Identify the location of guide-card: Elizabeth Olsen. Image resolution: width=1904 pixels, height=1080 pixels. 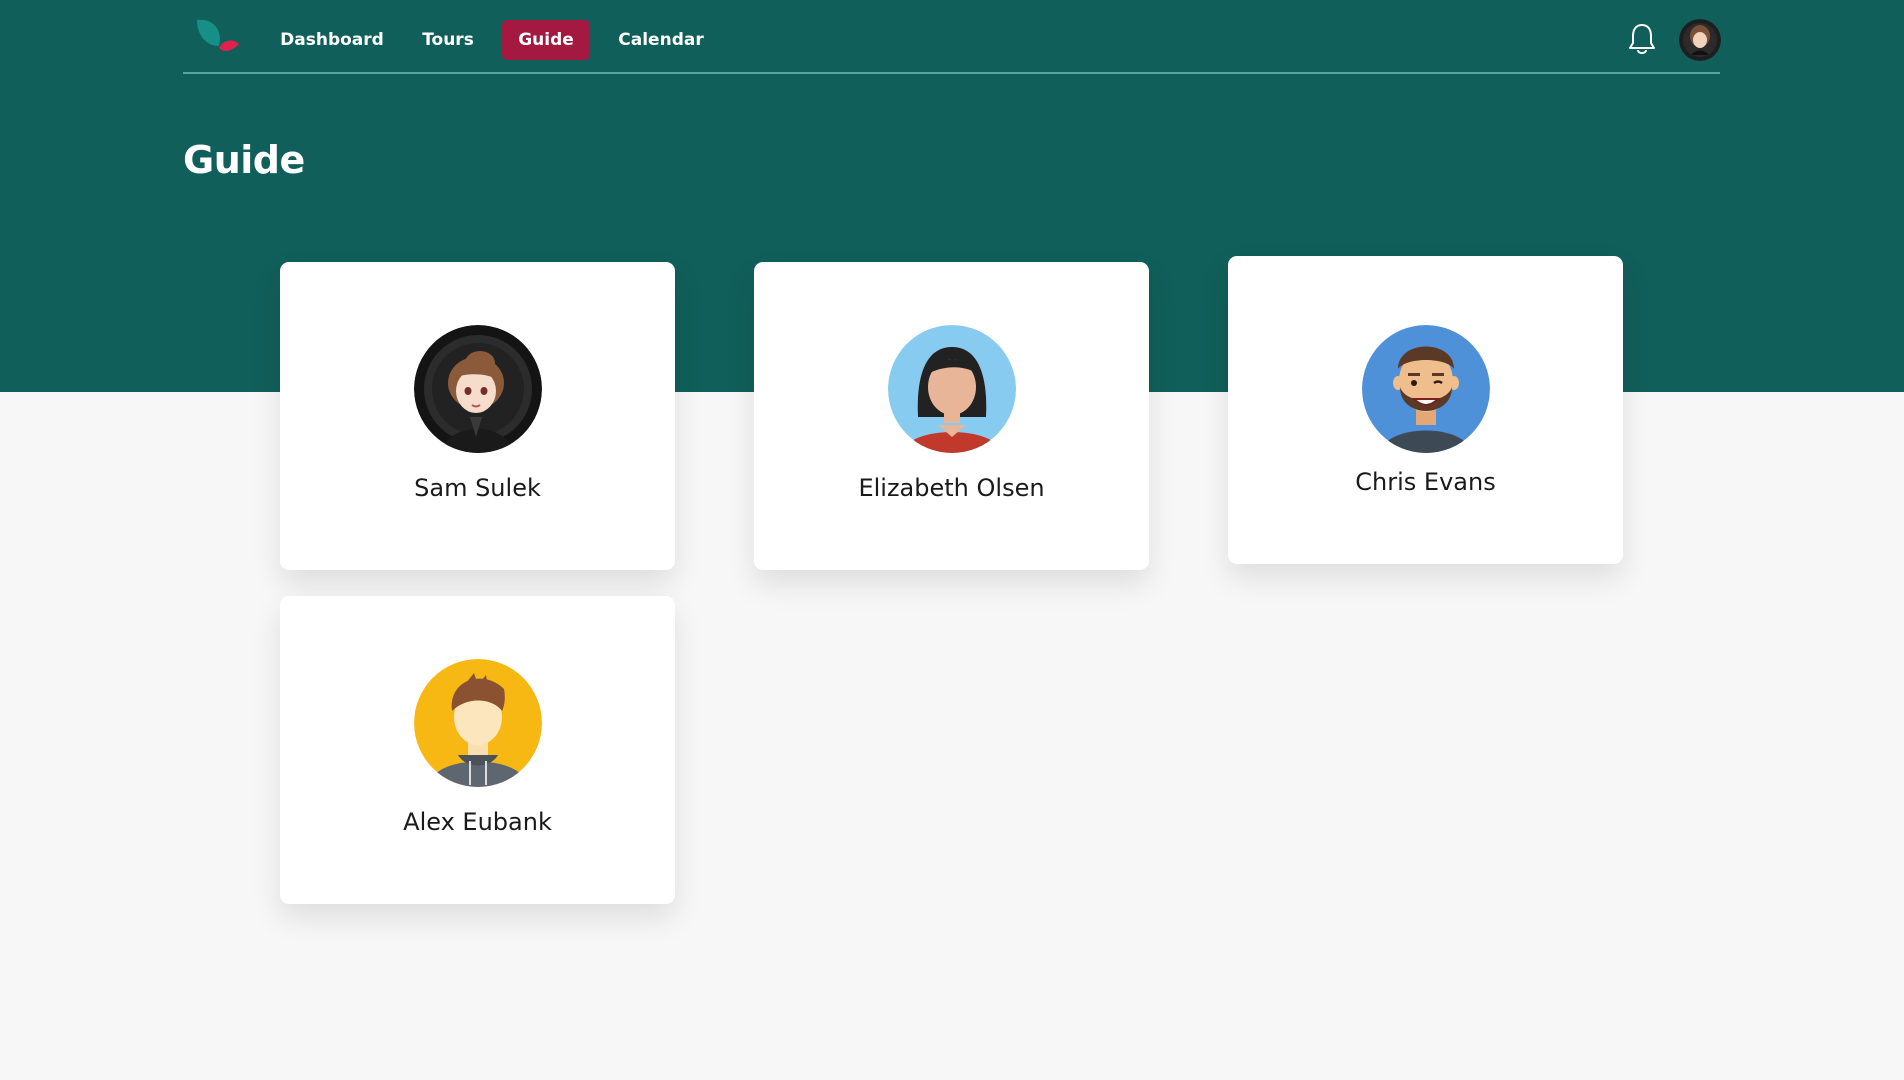
(951, 416).